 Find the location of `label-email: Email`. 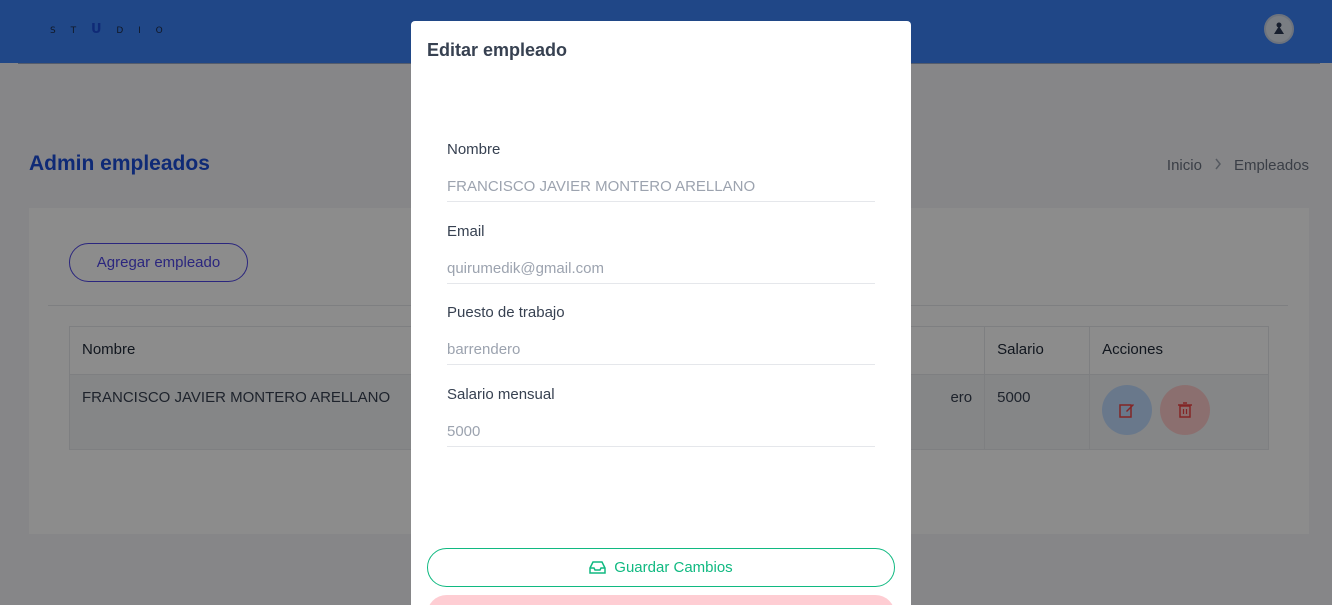

label-email: Email is located at coordinates (466, 231).